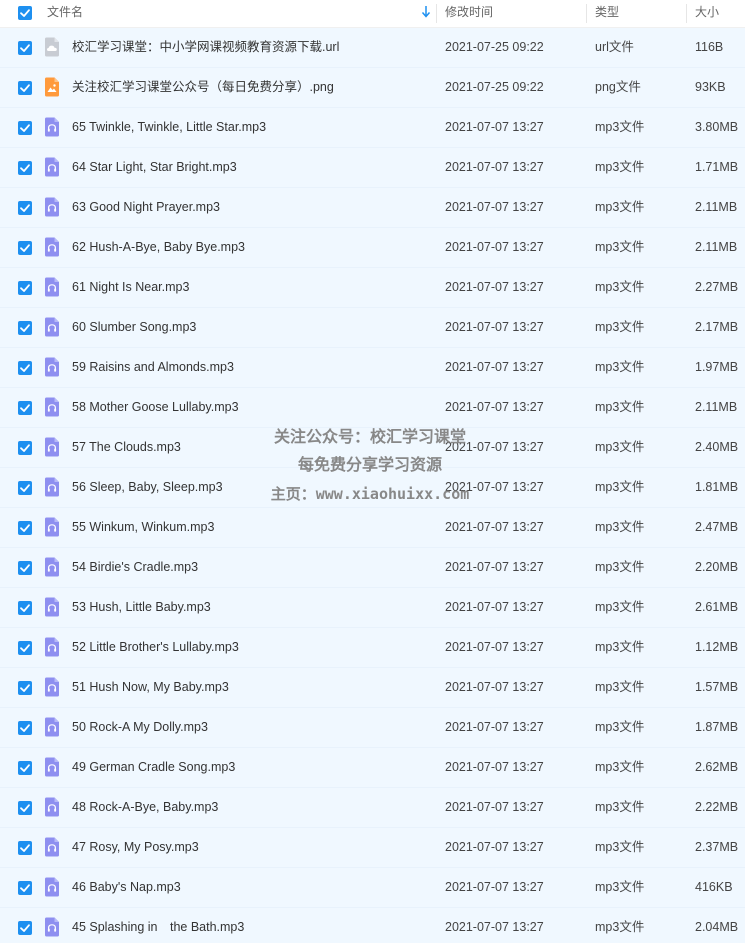 This screenshot has width=745, height=943. I want to click on column-header-type: 类型, so click(607, 13).